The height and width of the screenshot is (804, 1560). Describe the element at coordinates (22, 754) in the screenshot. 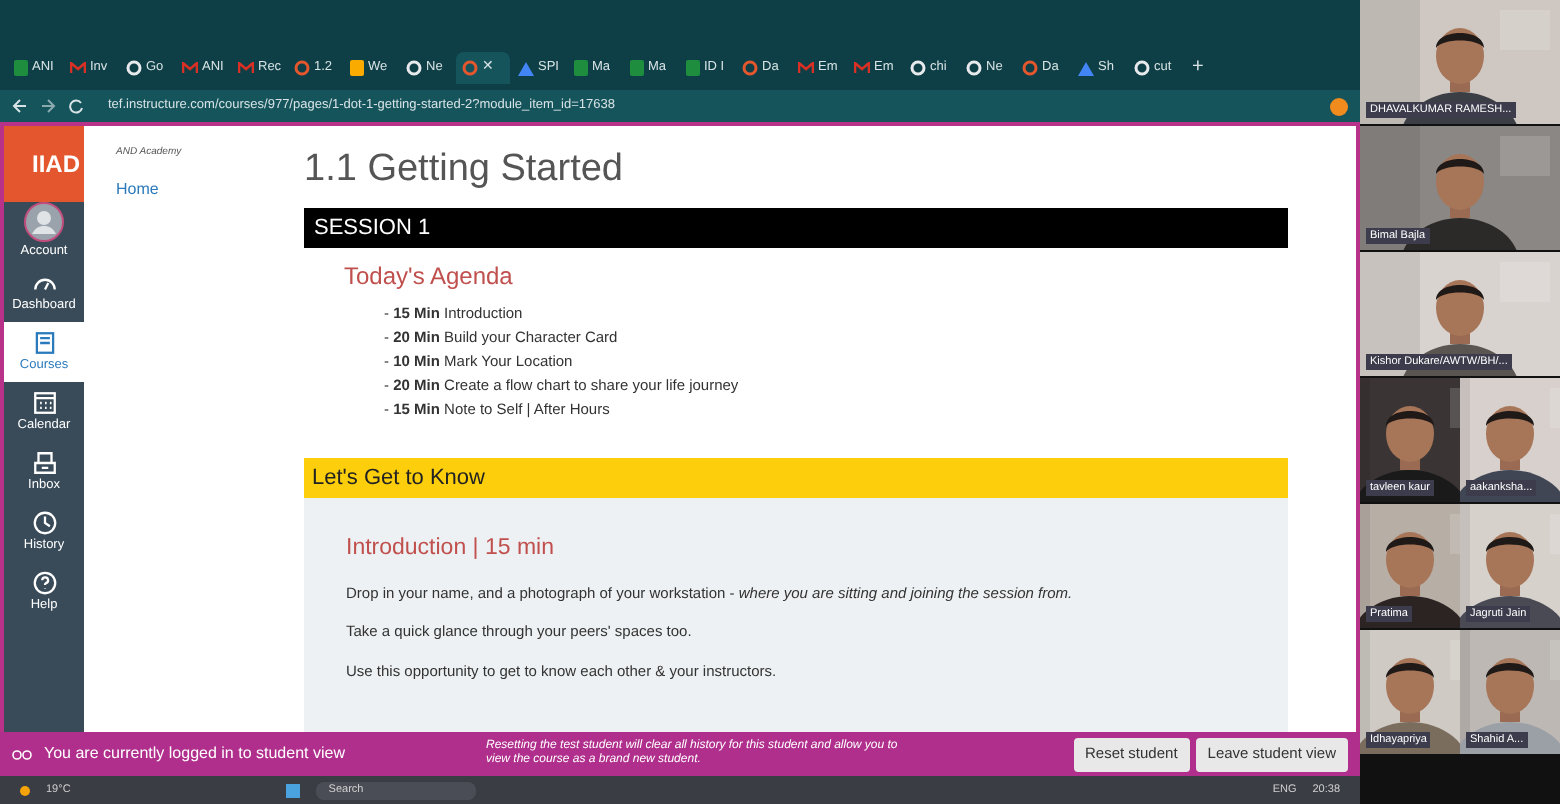

I see `glasses-icon` at that location.